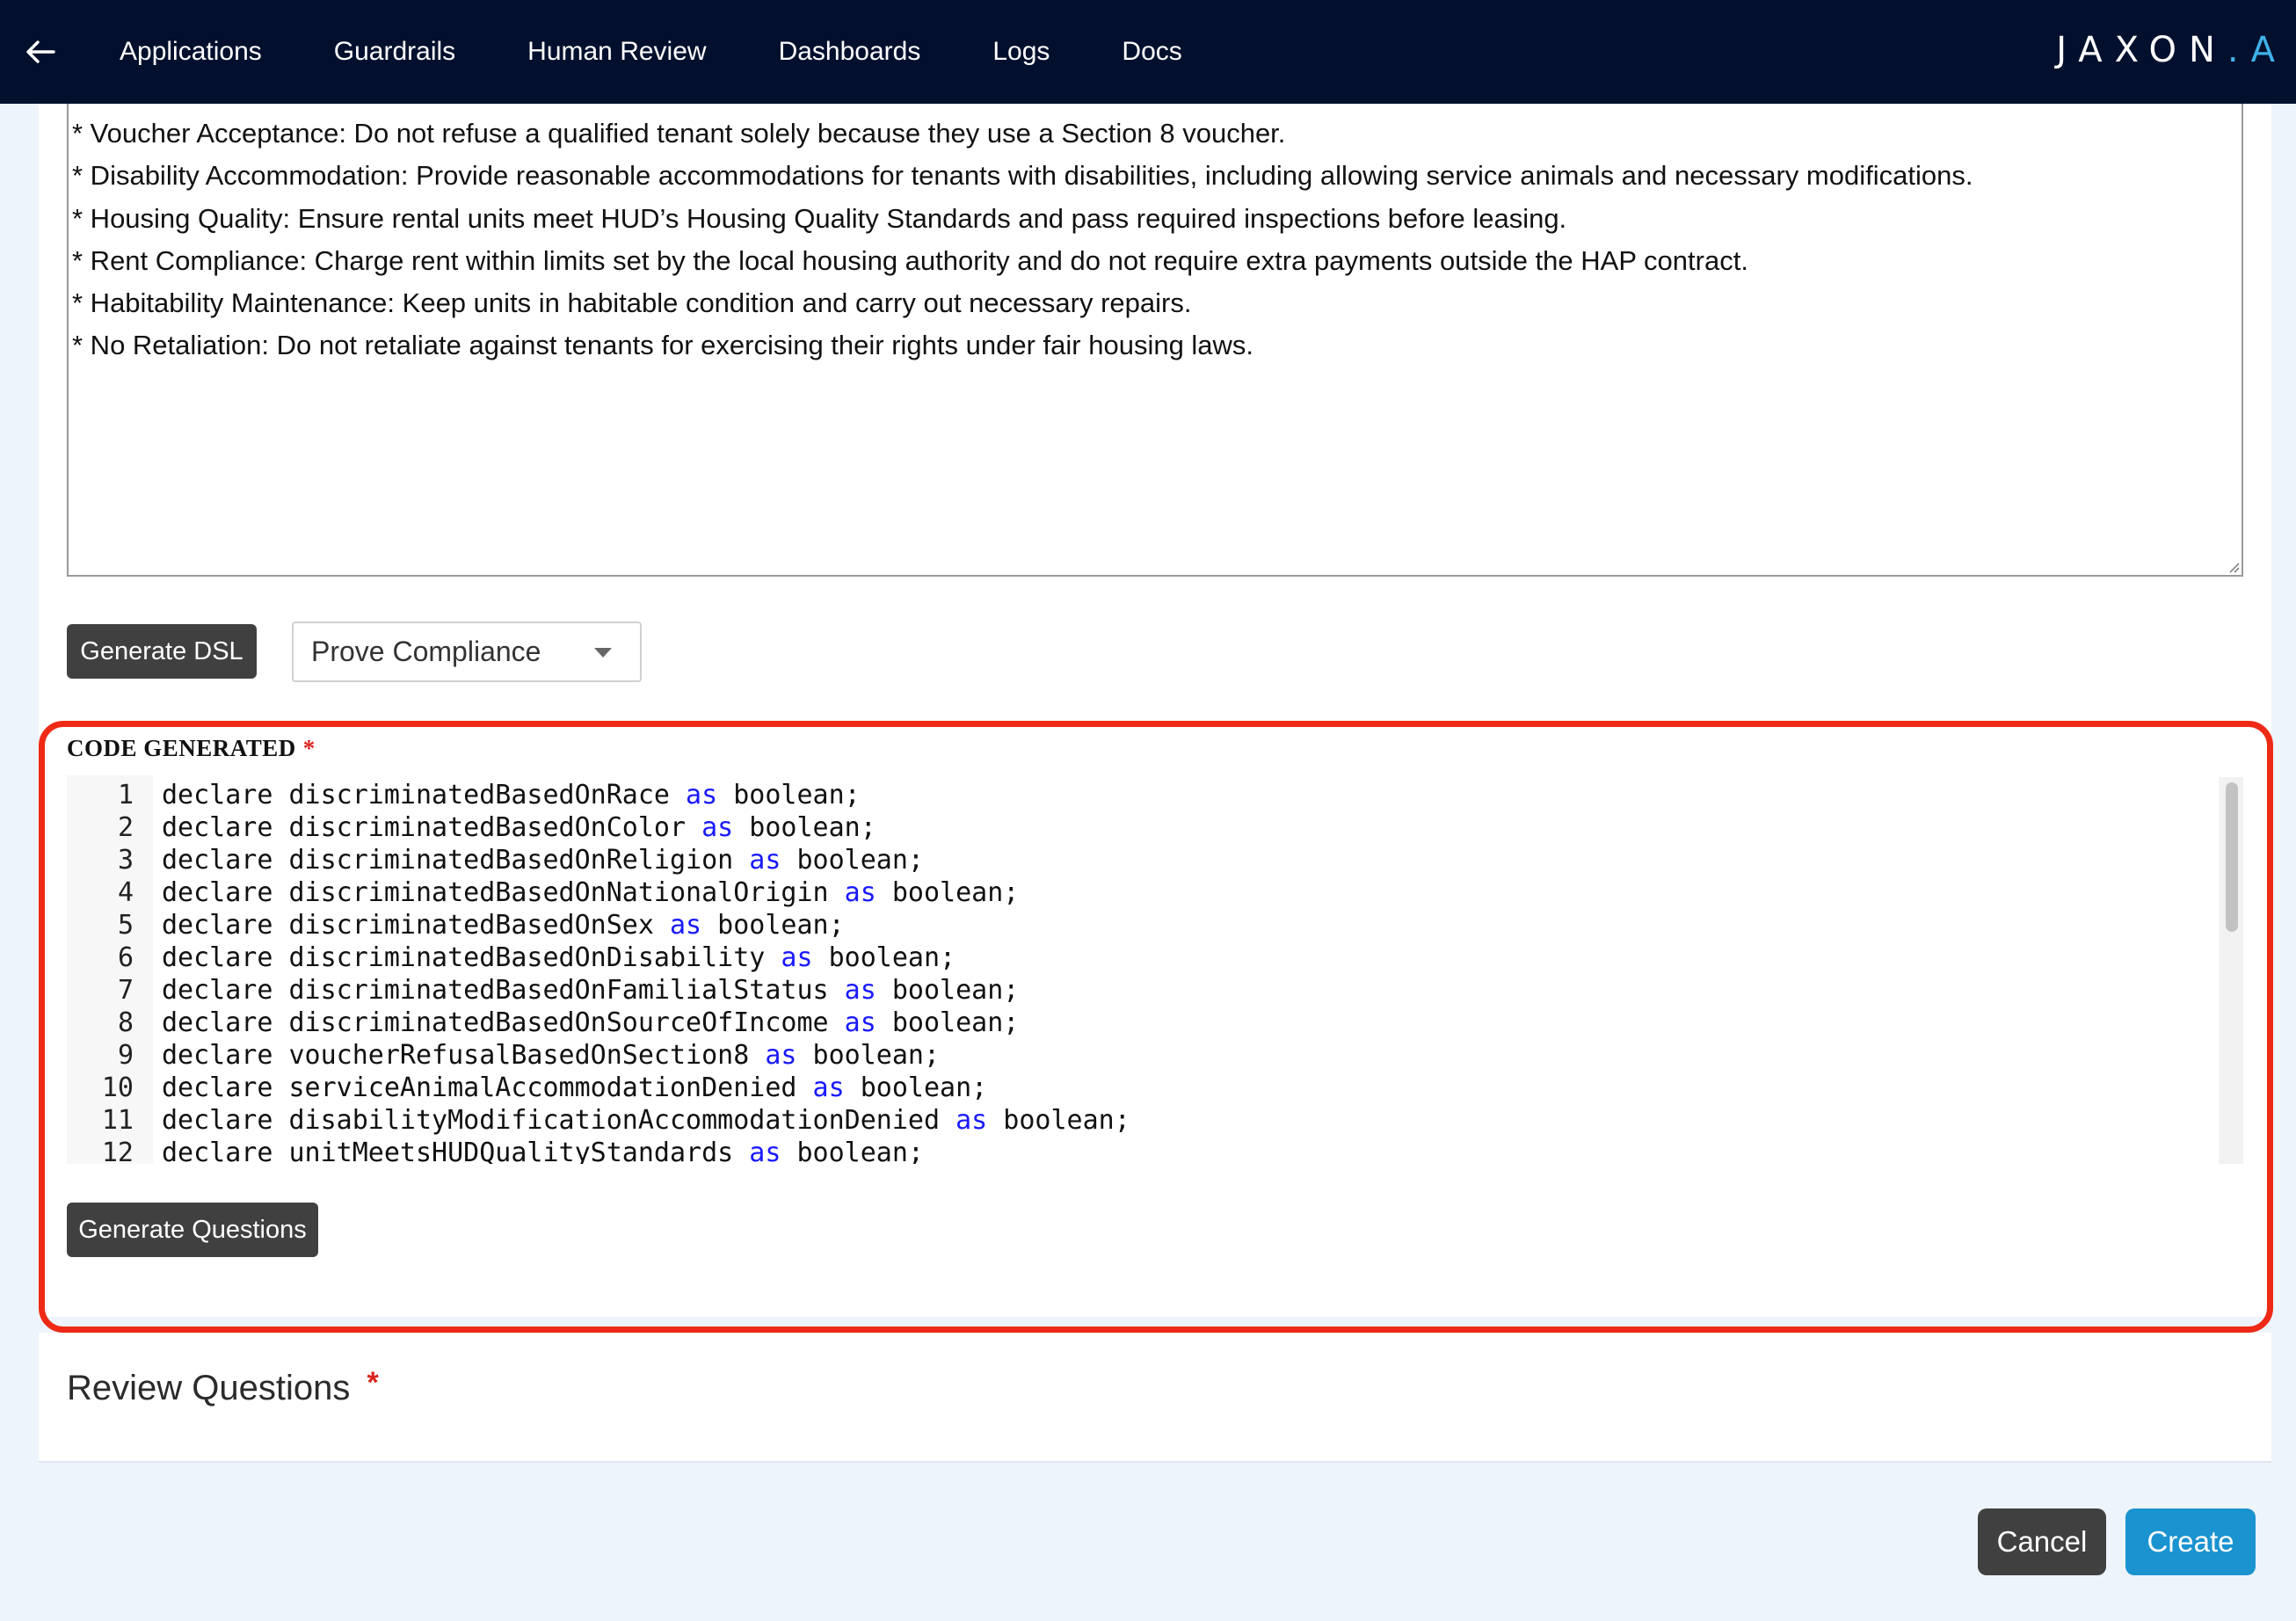  What do you see at coordinates (209, 1388) in the screenshot?
I see `review-questions-title-text: Review Questions` at bounding box center [209, 1388].